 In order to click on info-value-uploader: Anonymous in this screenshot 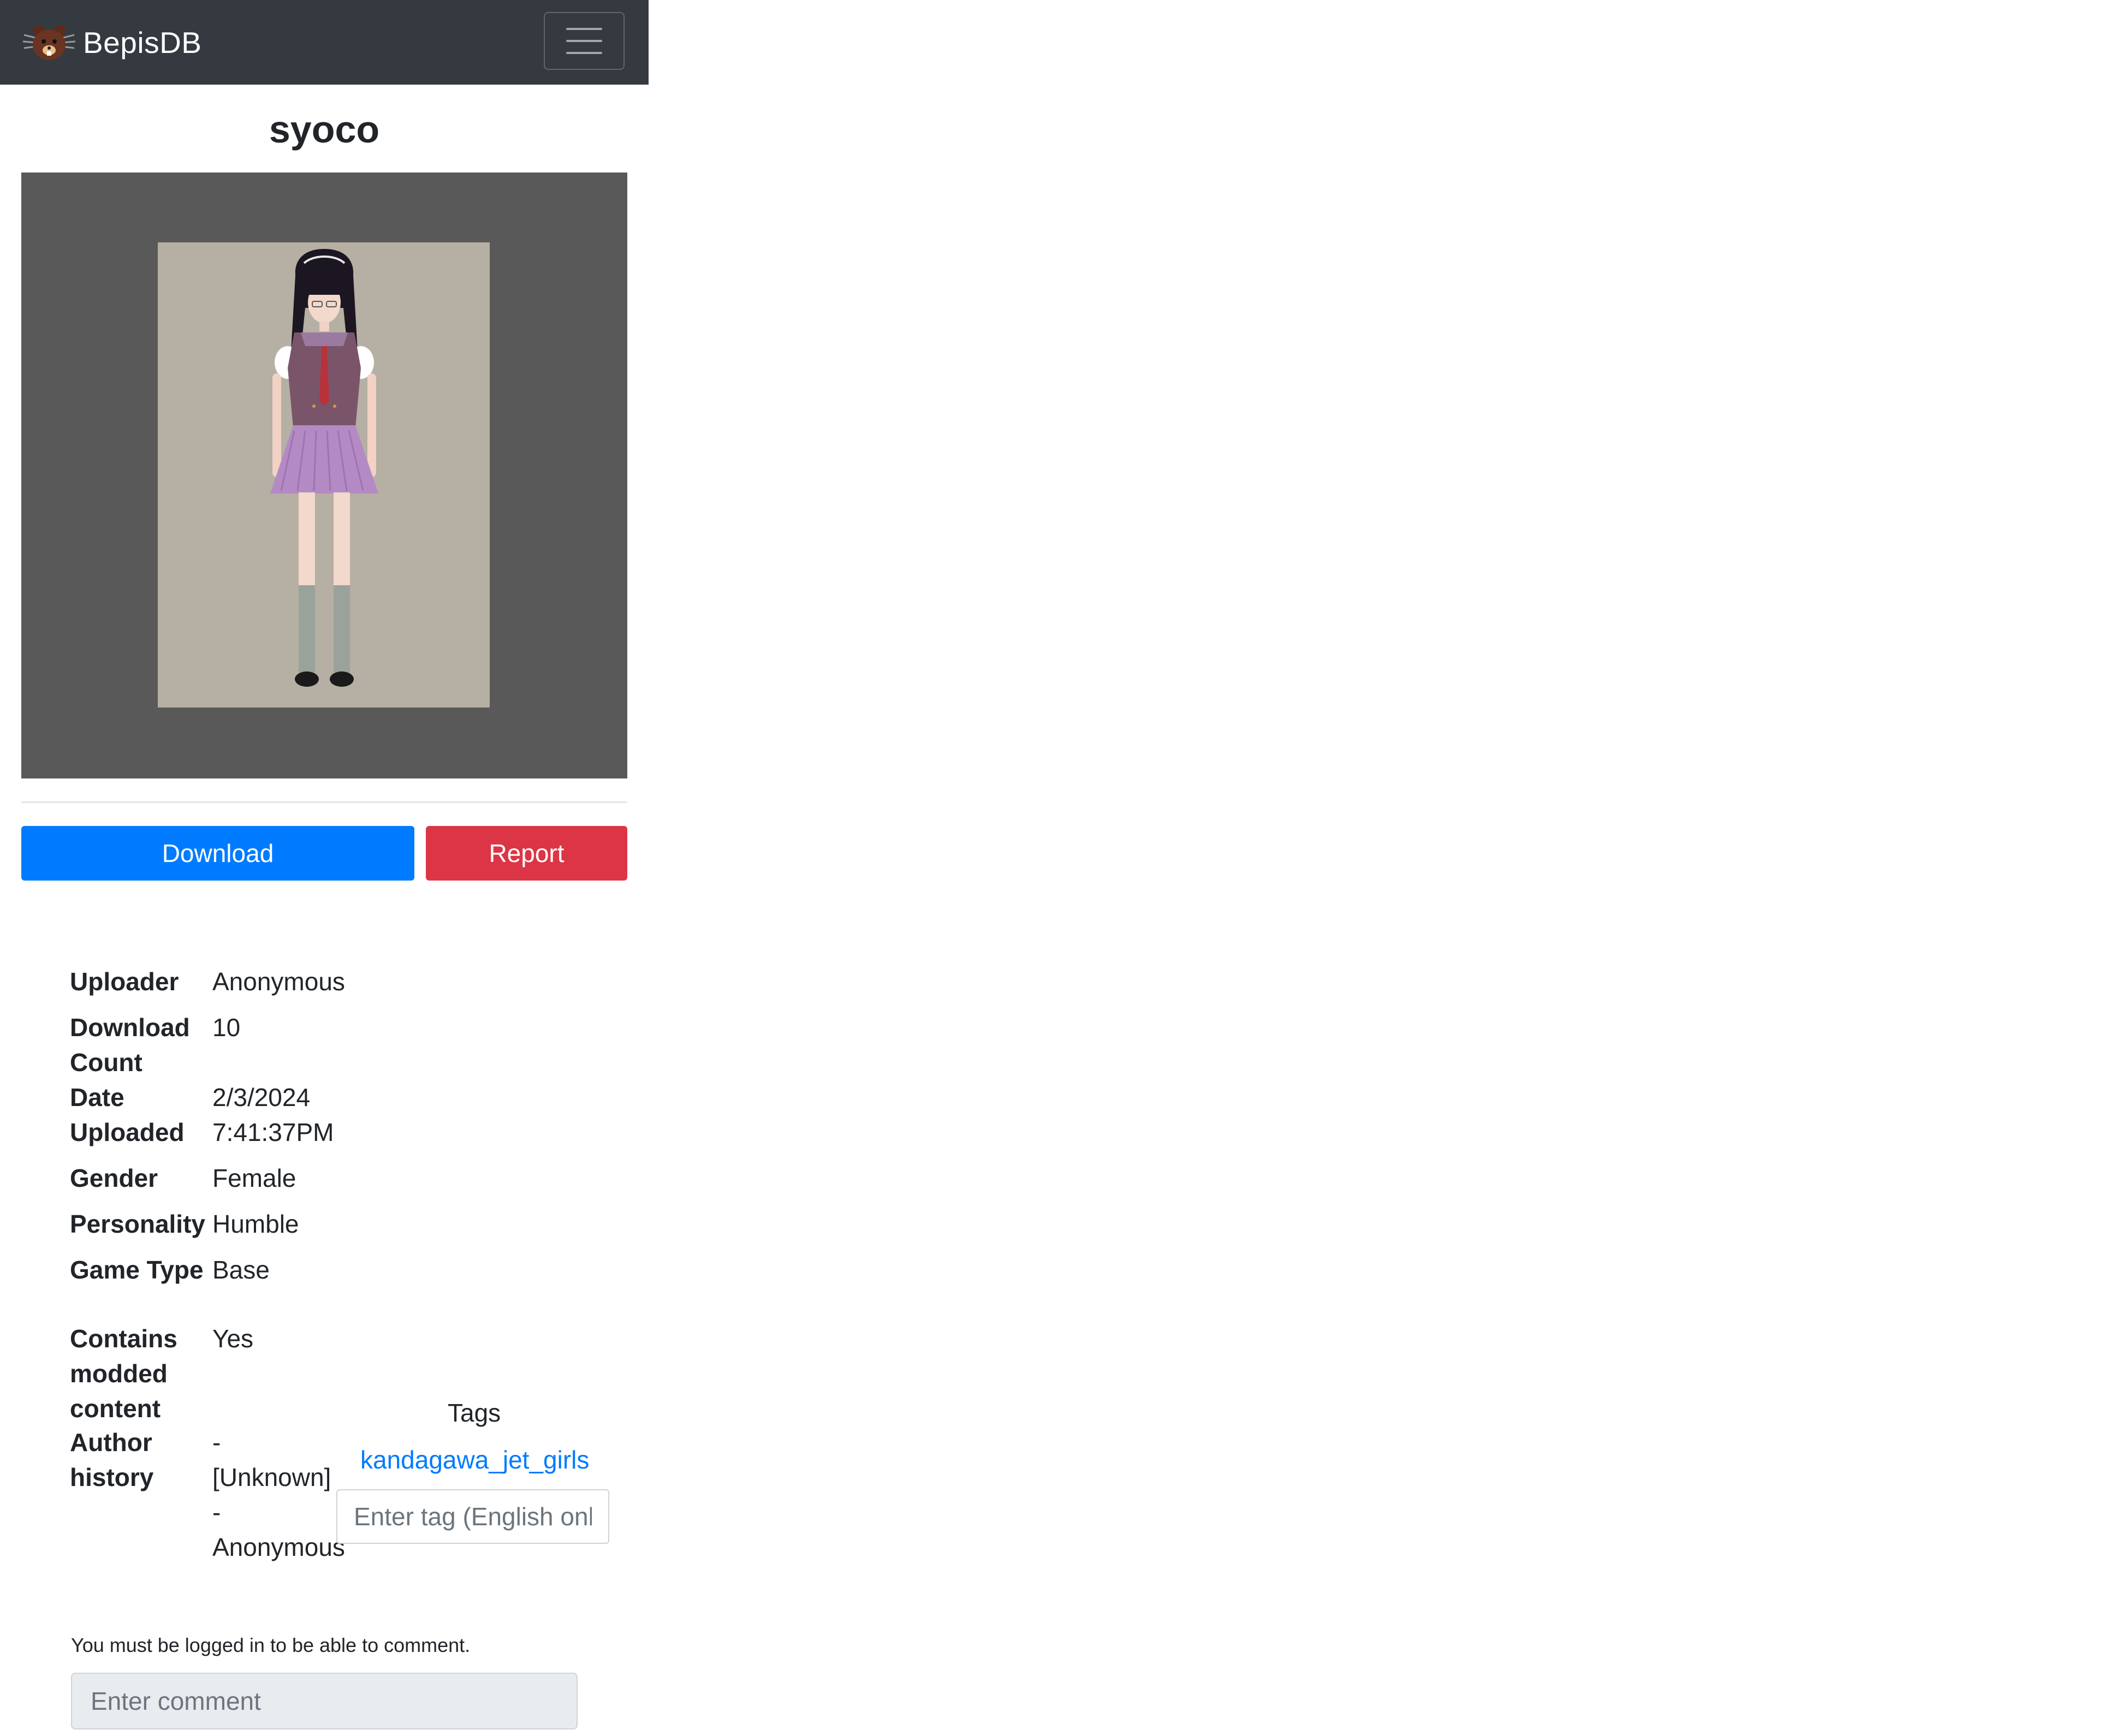, I will do `click(278, 981)`.